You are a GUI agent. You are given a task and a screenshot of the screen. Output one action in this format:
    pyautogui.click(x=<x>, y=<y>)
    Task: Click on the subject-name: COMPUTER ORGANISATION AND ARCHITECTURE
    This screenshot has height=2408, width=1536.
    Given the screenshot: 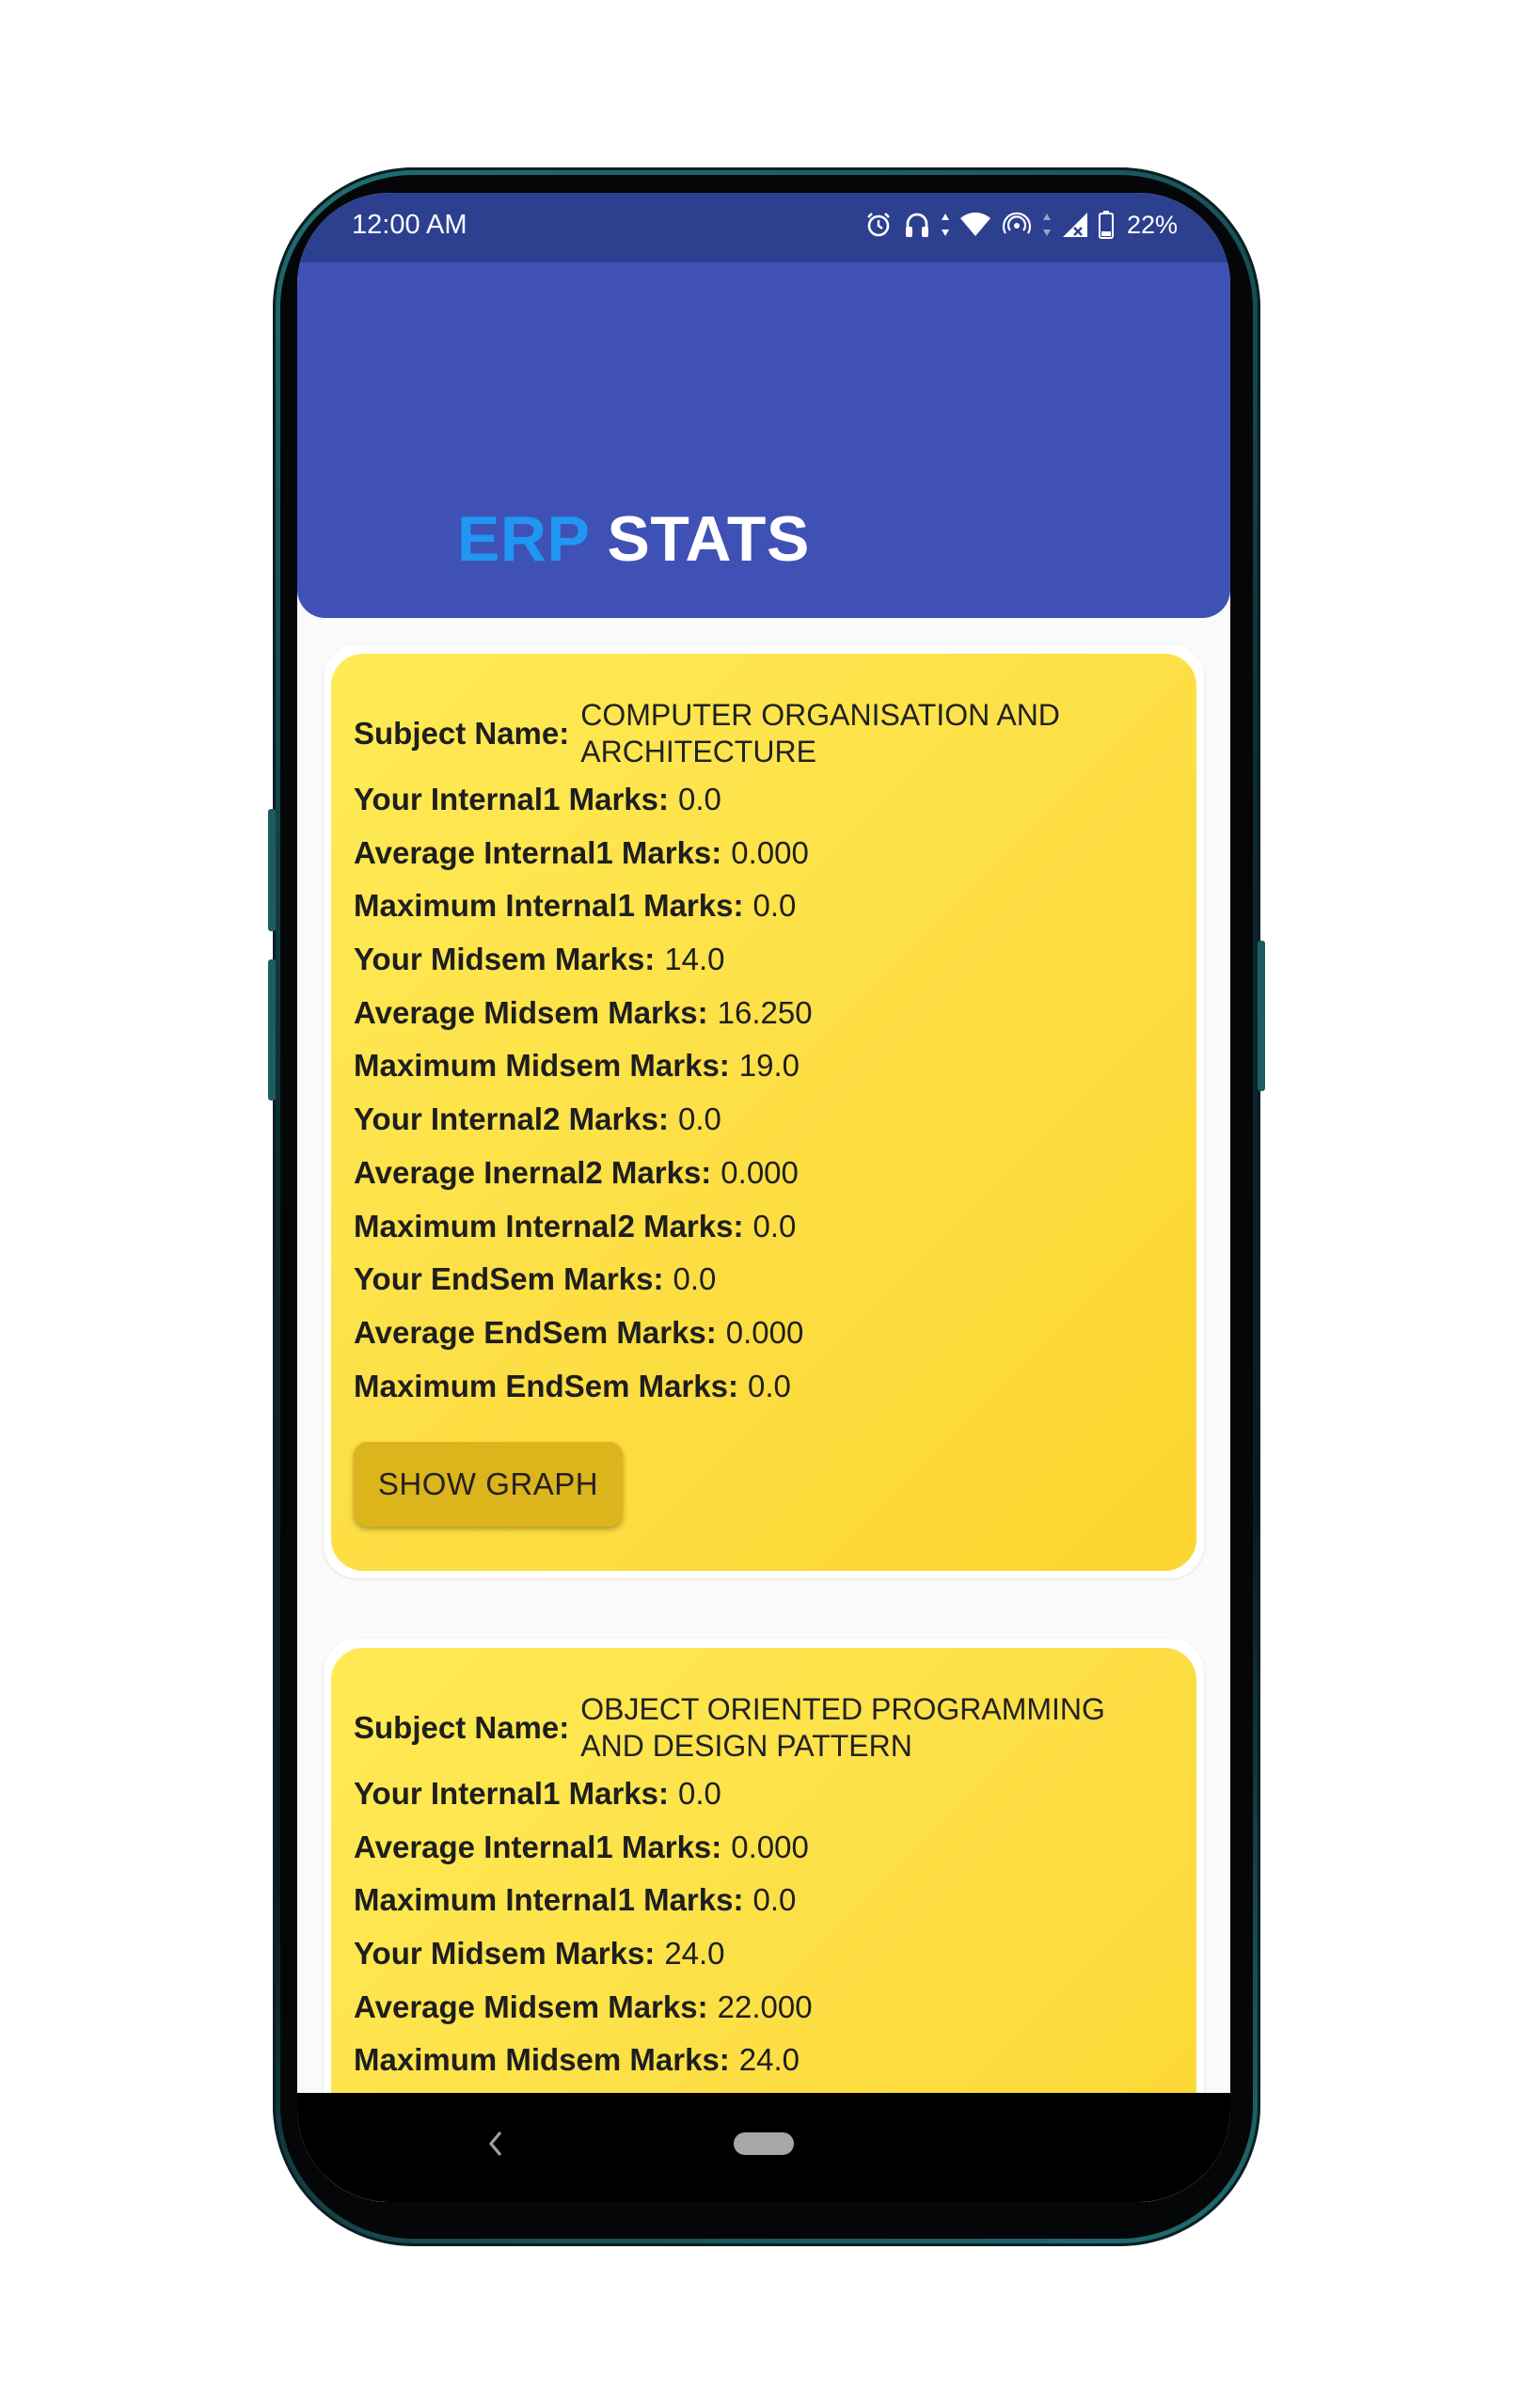 What is the action you would take?
    pyautogui.click(x=820, y=733)
    